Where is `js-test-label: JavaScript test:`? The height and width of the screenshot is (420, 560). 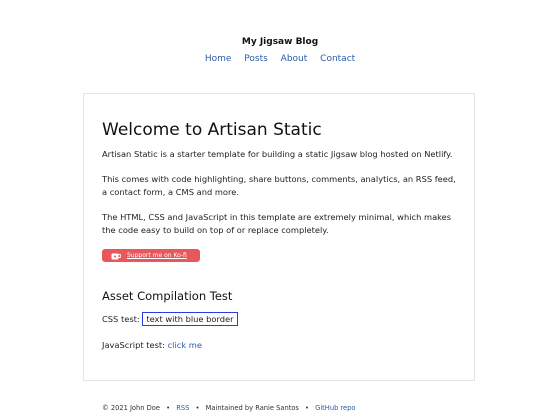
js-test-label: JavaScript test: is located at coordinates (133, 345).